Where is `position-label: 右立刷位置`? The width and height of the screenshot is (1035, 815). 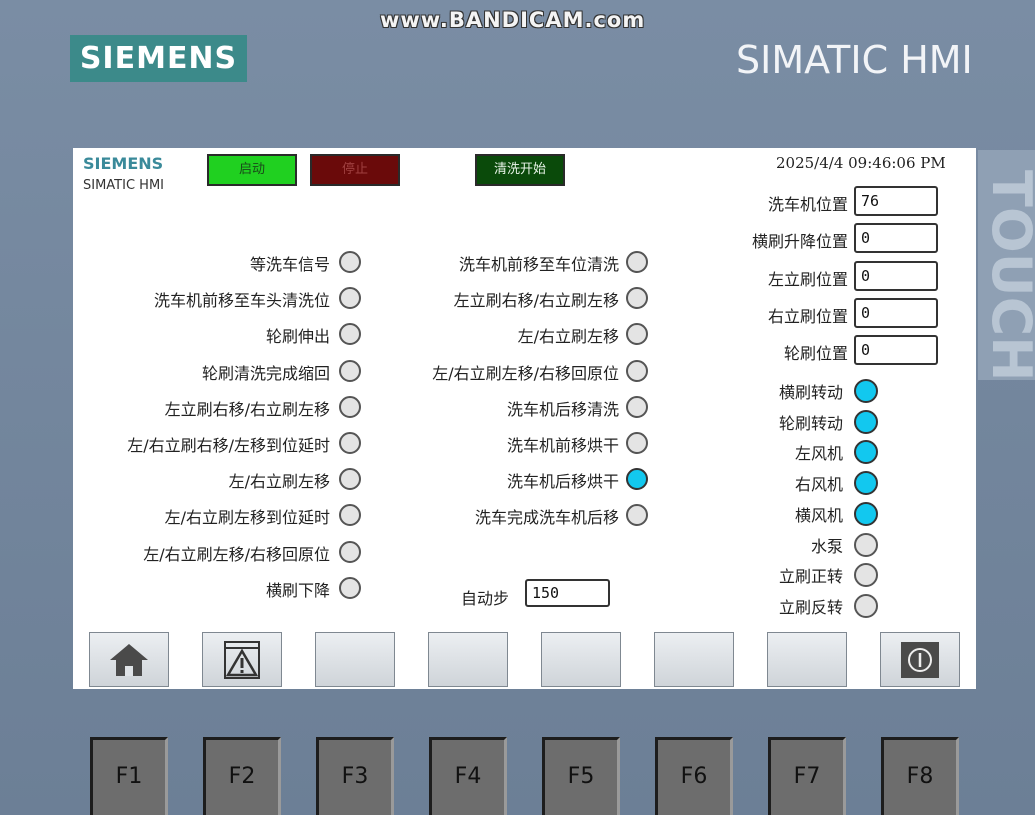
position-label: 右立刷位置 is located at coordinates (807, 316).